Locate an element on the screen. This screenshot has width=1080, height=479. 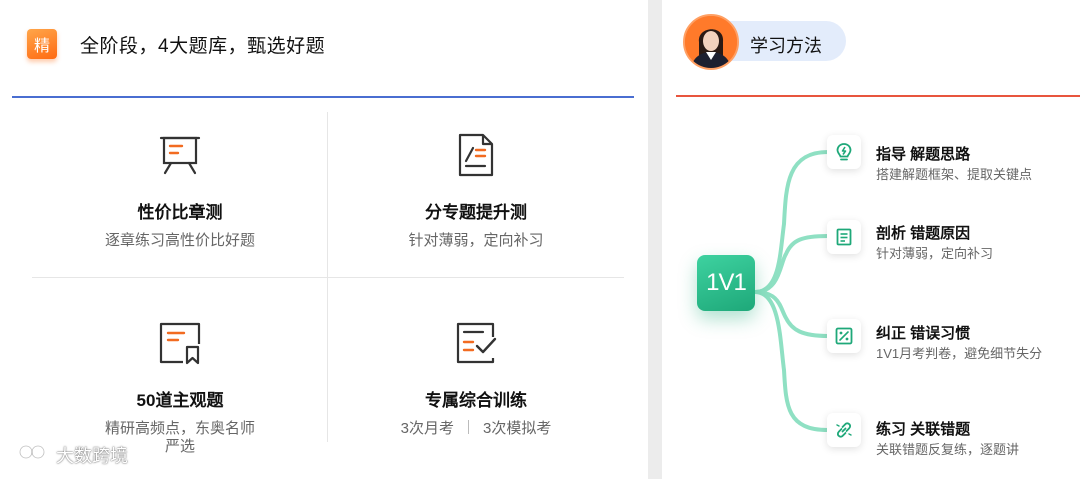
node-title-guide: 指导 解题思路 is located at coordinates (923, 154).